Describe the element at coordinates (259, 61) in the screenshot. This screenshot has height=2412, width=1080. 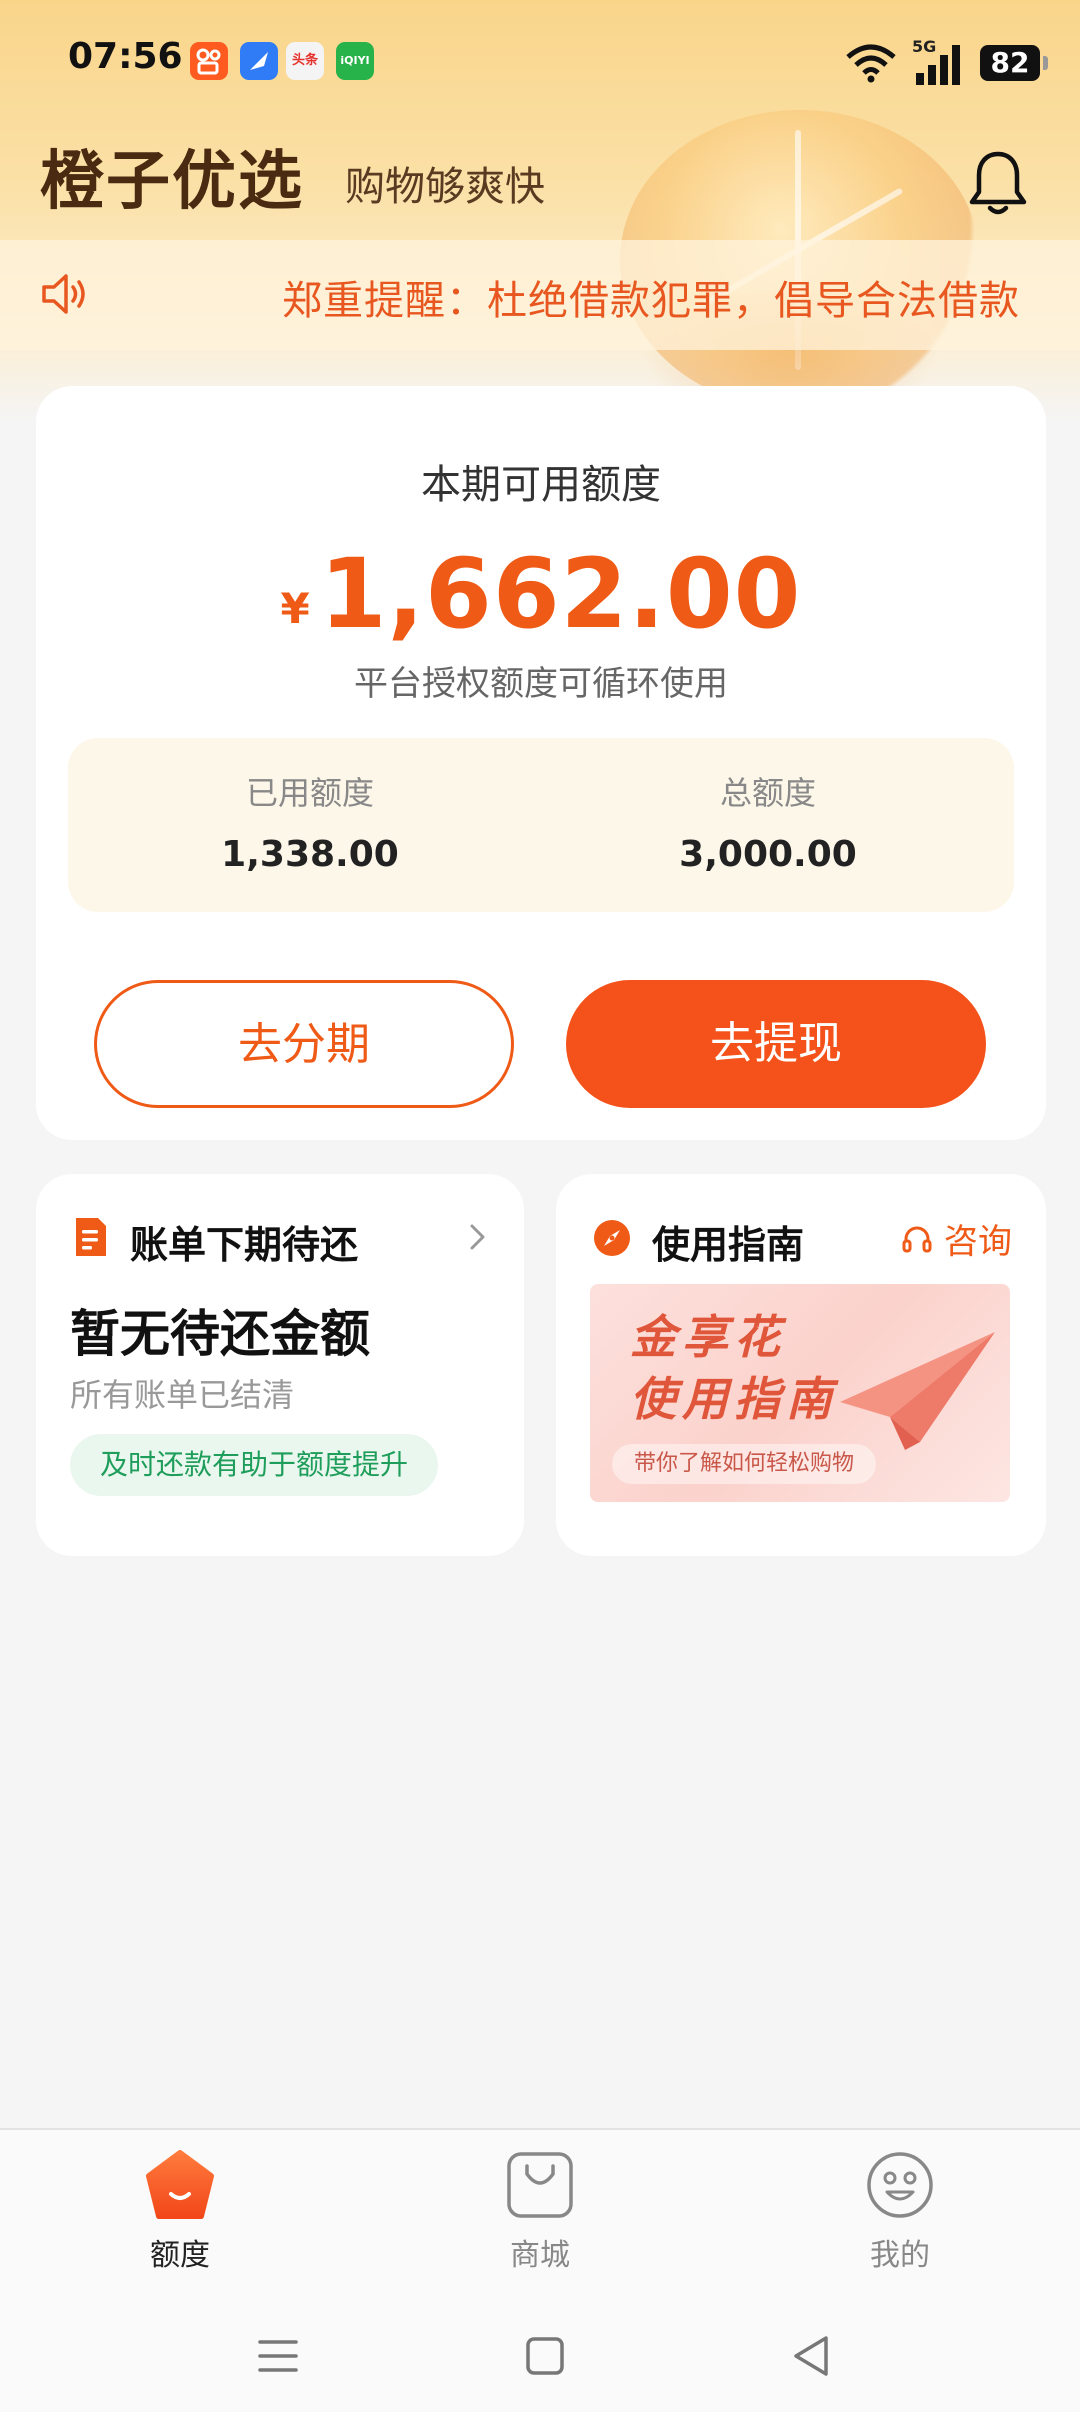
I see `browser-icon` at that location.